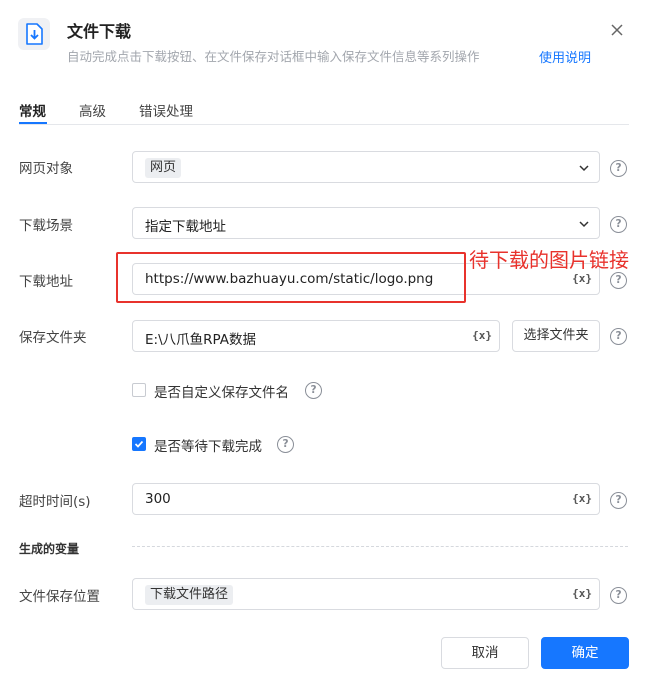 This screenshot has width=647, height=686. Describe the element at coordinates (556, 336) in the screenshot. I see `choose-folder-button: 选择文件夹` at that location.